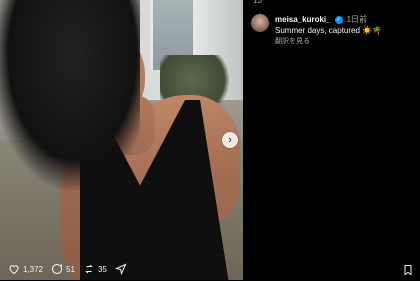  Describe the element at coordinates (303, 19) in the screenshot. I see `username-link: meisa_kuroki_` at that location.